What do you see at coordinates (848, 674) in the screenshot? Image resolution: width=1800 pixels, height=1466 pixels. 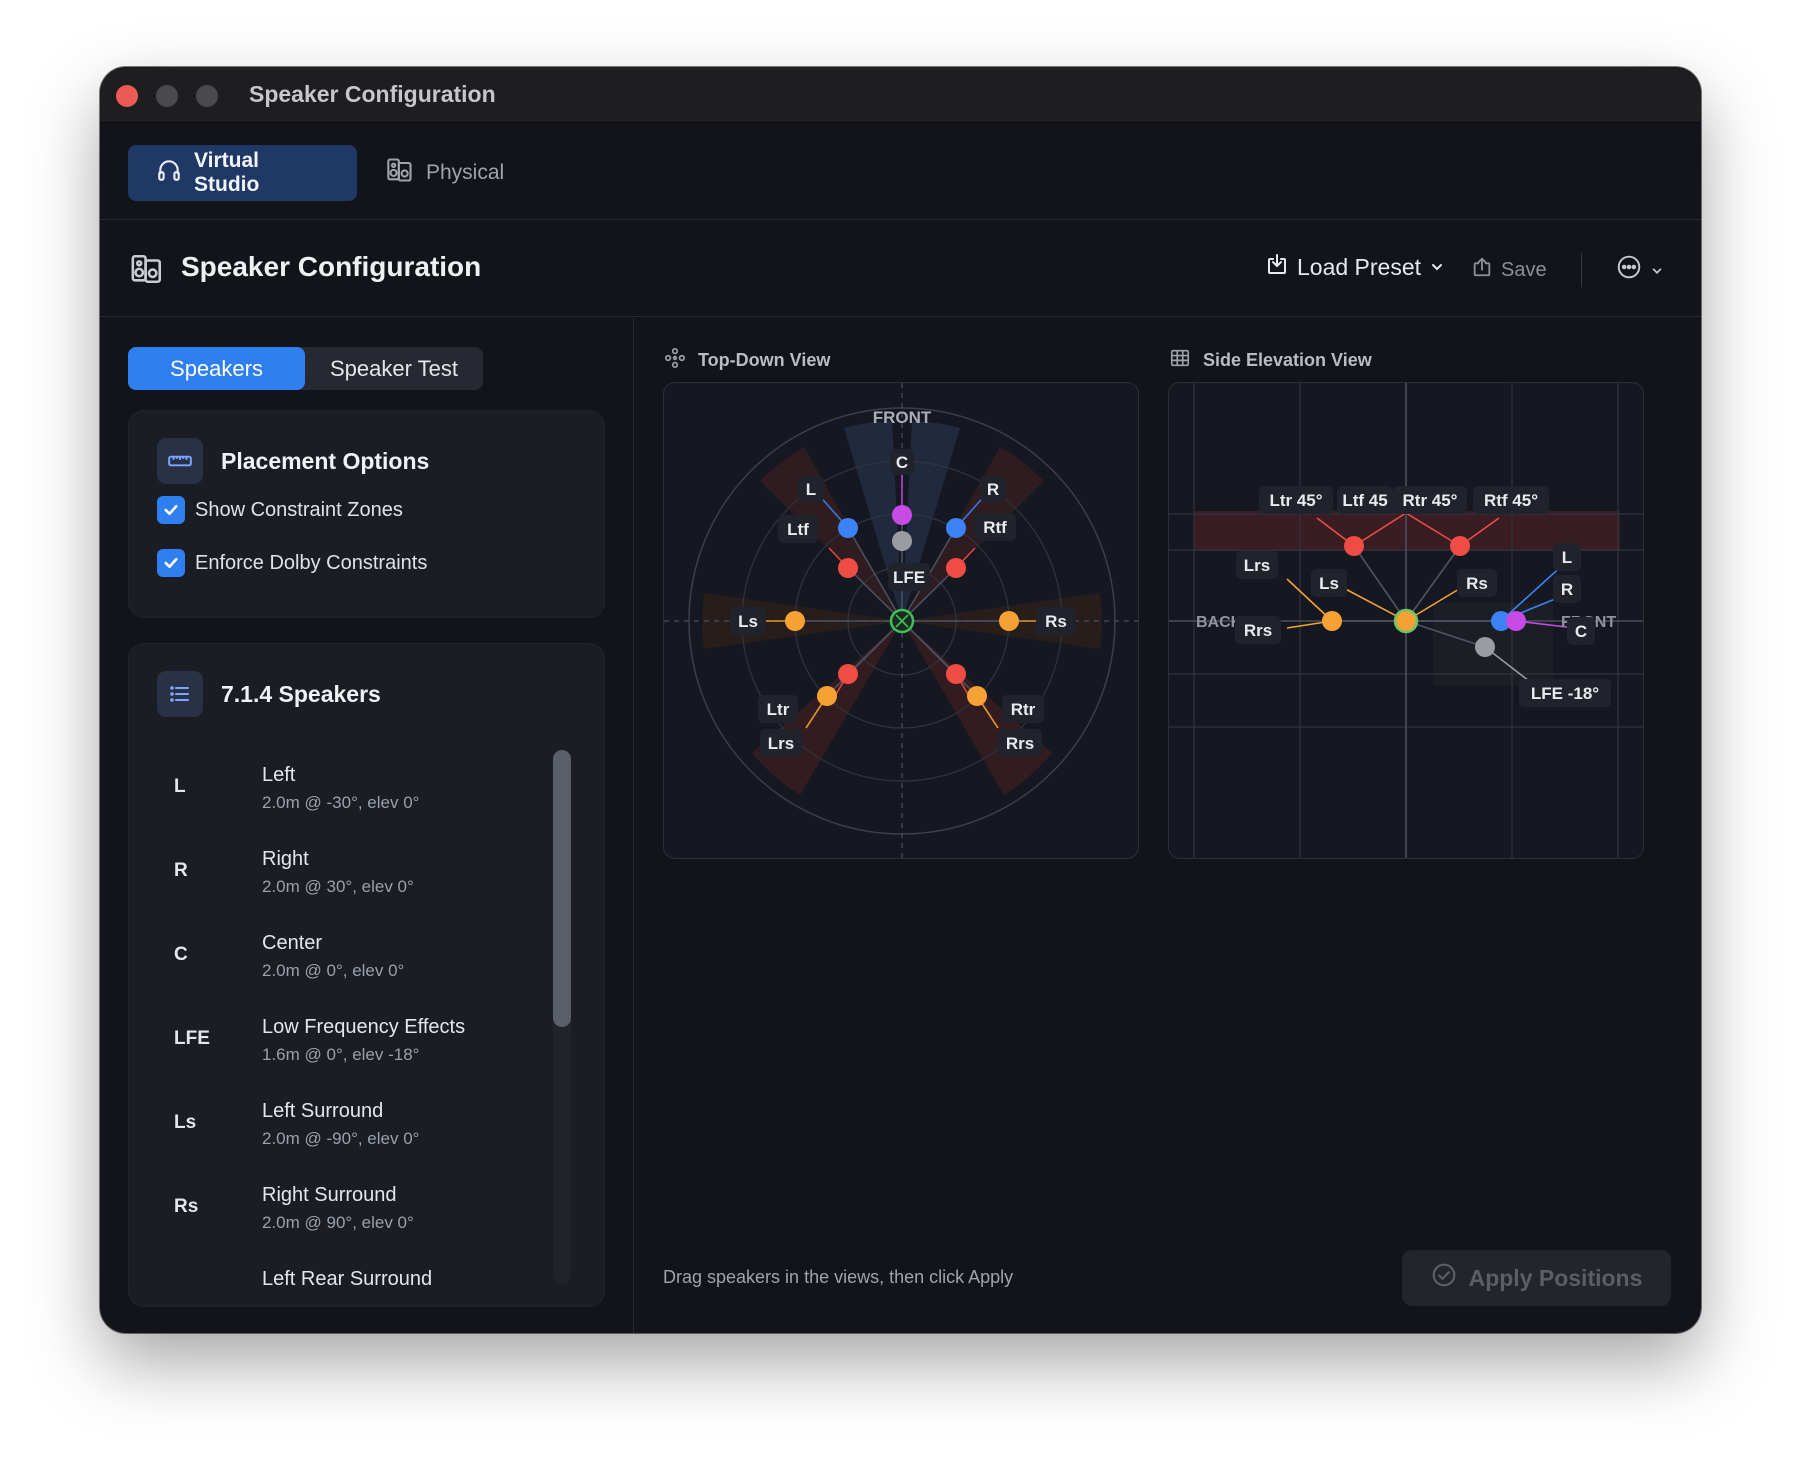 I see `speaker-dot-ltr` at bounding box center [848, 674].